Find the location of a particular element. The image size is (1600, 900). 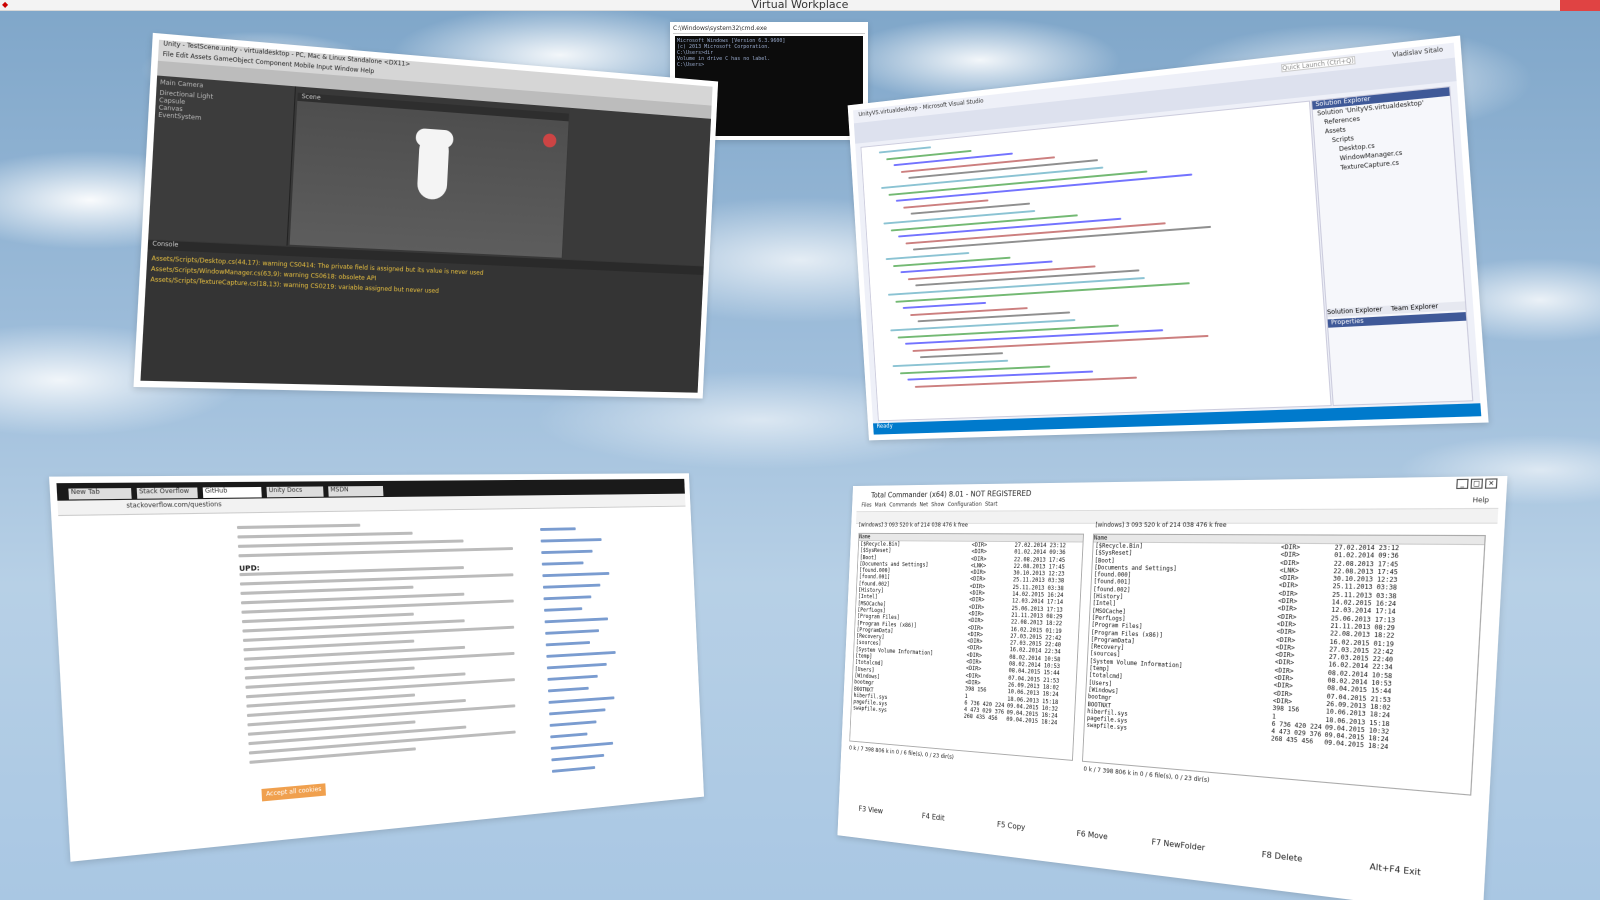

unity-scene-view: Scene is located at coordinates (429, 175).